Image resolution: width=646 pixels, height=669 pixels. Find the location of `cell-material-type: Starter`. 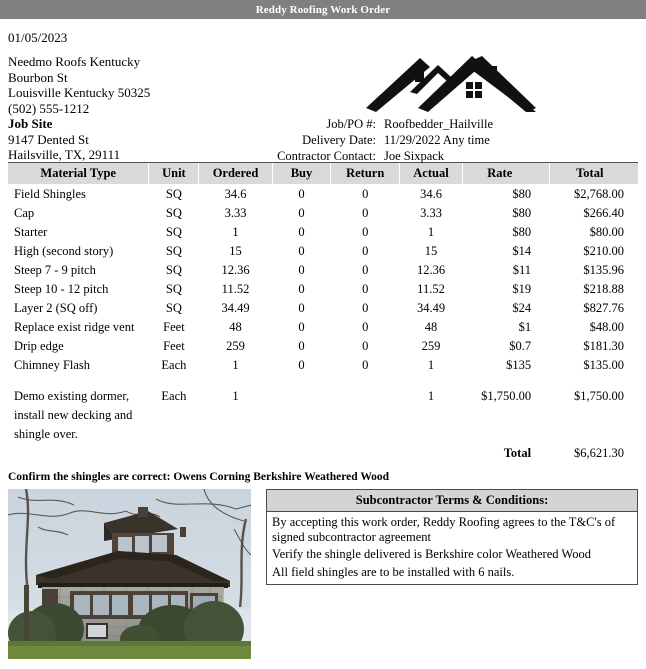

cell-material-type: Starter is located at coordinates (31, 231).